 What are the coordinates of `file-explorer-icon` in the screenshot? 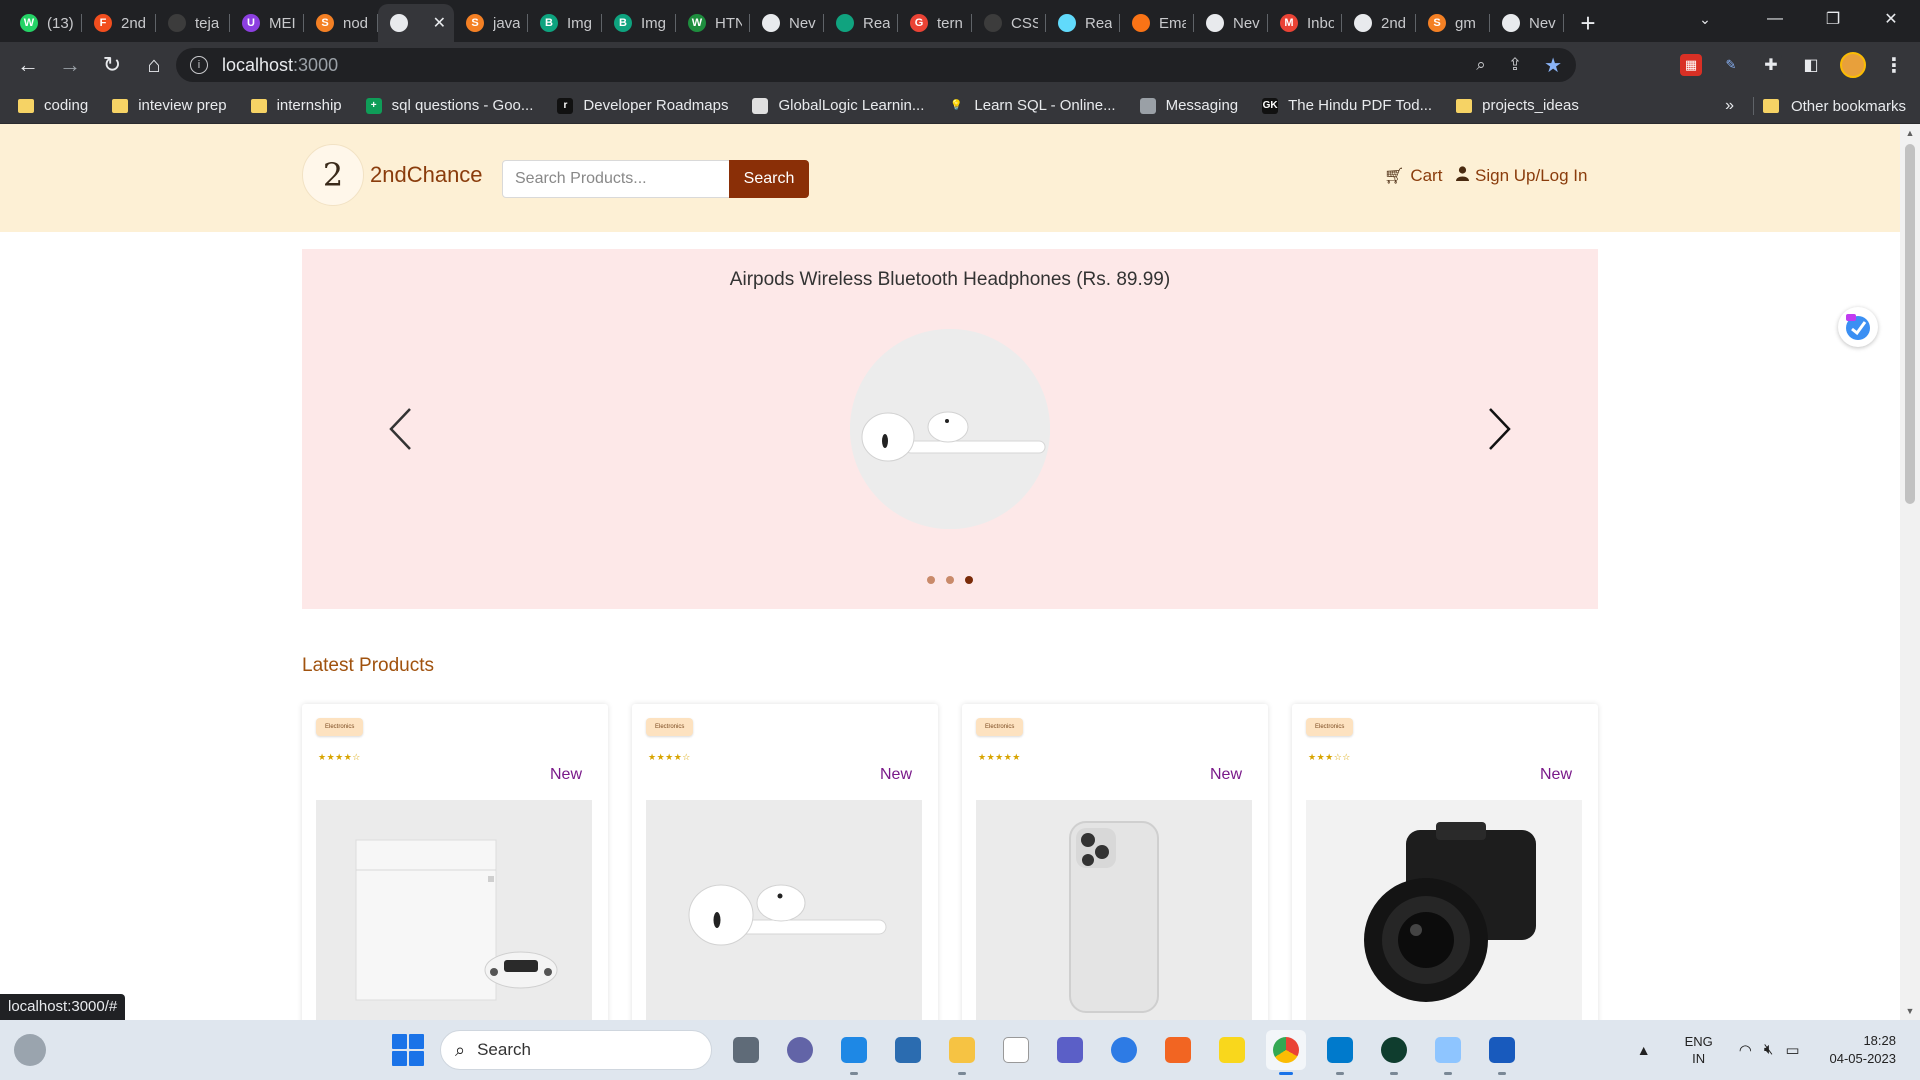 It's located at (962, 1052).